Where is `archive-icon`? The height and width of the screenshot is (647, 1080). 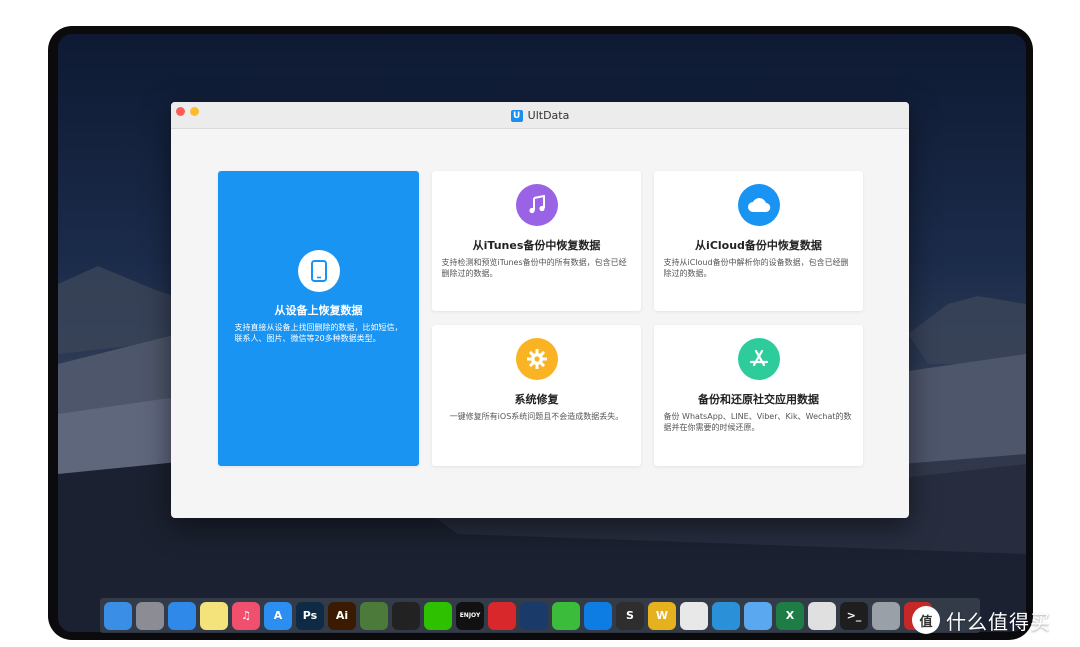 archive-icon is located at coordinates (886, 615).